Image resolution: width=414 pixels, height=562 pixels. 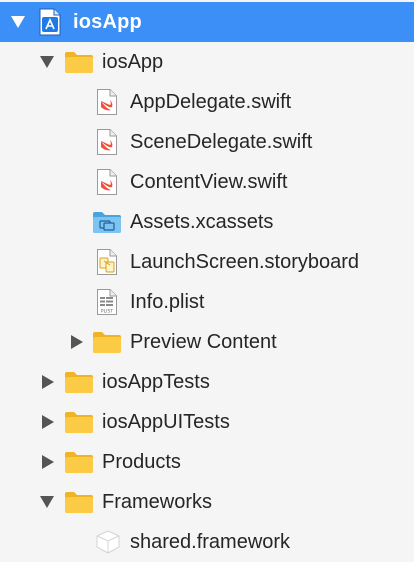 What do you see at coordinates (167, 302) in the screenshot?
I see `tree-row-label: Info.plist` at bounding box center [167, 302].